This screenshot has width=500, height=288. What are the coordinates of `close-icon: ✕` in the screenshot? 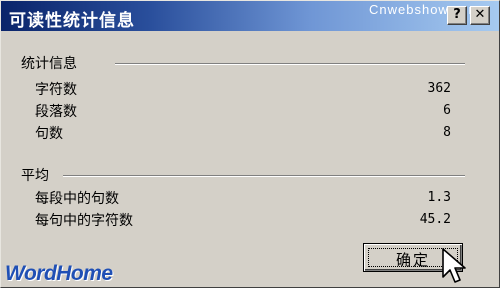 It's located at (480, 14).